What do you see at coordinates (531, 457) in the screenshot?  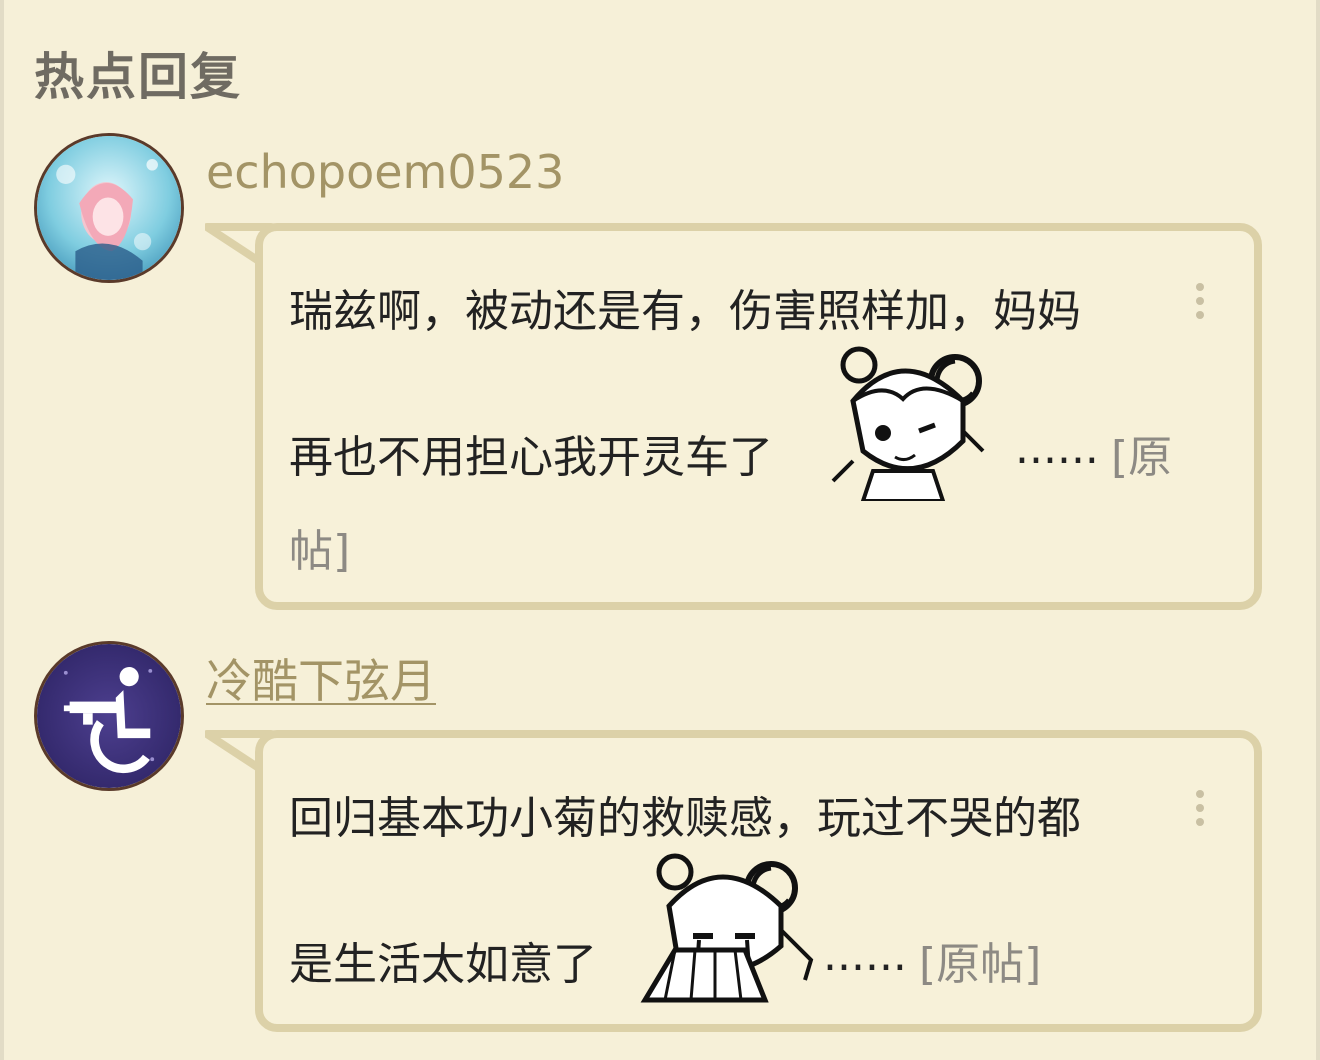 I see `reply-text-line2: 再也不用担心我开灵车了` at bounding box center [531, 457].